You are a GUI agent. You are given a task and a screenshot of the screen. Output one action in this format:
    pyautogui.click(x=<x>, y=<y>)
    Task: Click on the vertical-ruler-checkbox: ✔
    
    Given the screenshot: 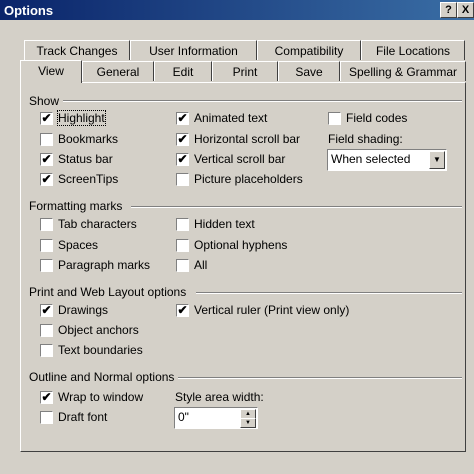 What is the action you would take?
    pyautogui.click(x=182, y=310)
    